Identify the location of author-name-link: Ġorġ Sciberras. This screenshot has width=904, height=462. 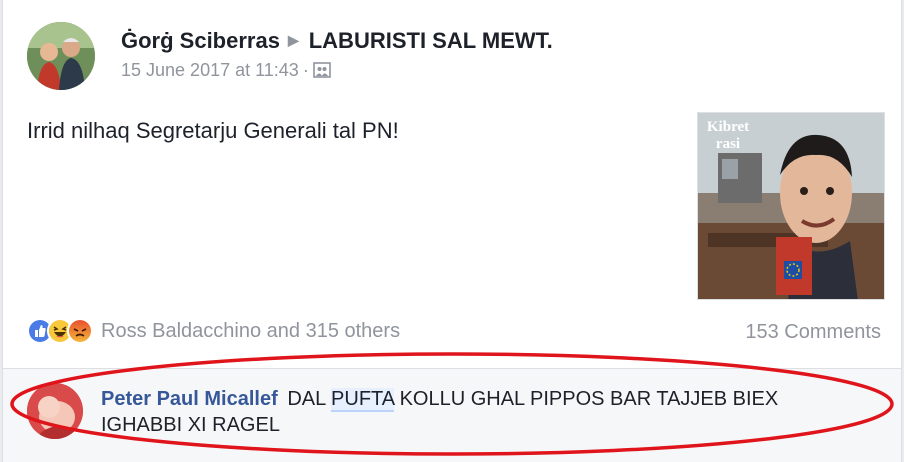
(200, 40).